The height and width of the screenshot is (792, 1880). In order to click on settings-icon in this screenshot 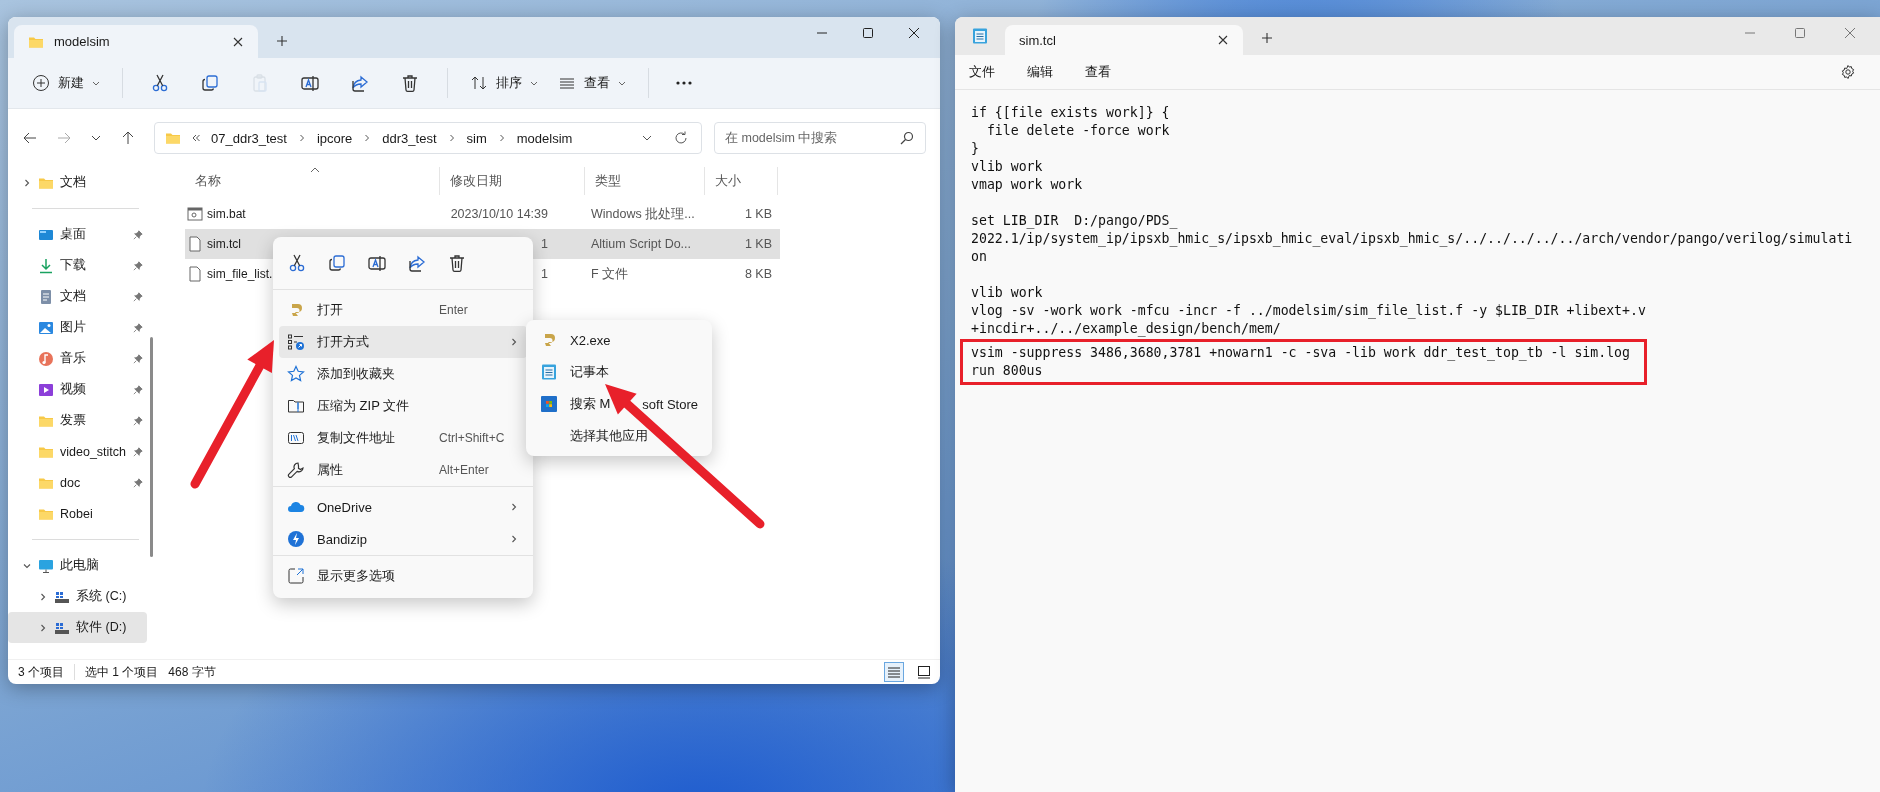, I will do `click(1848, 72)`.